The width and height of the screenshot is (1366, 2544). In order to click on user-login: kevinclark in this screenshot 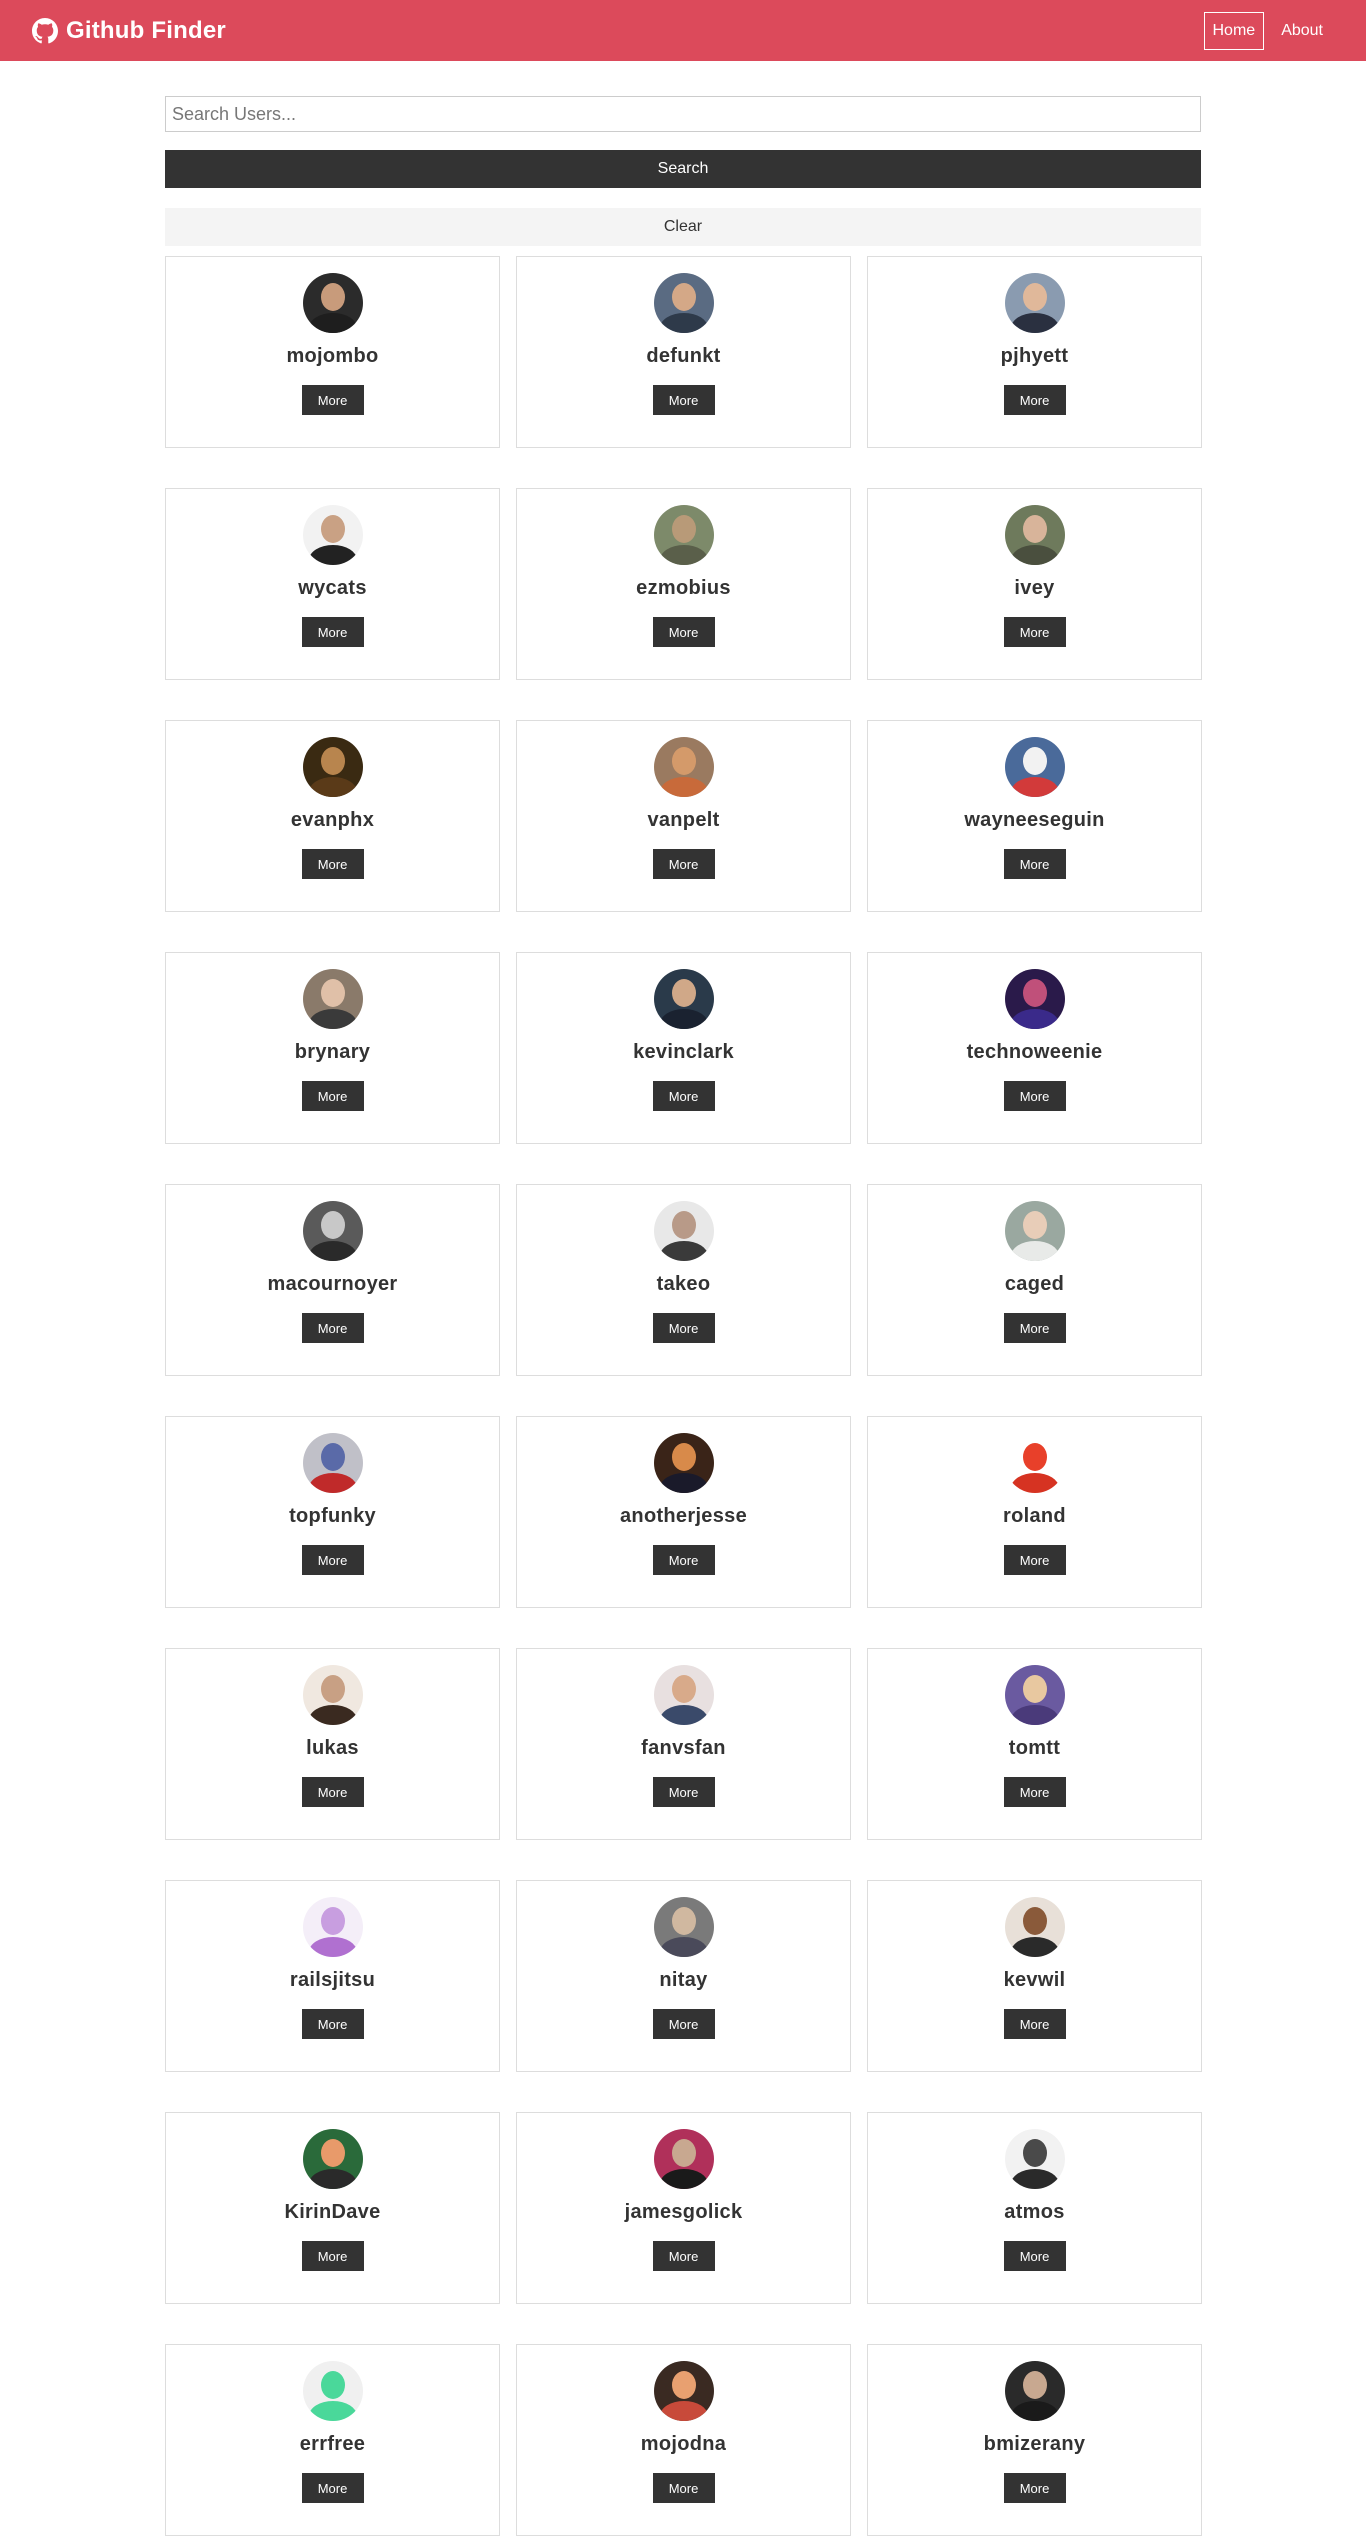, I will do `click(683, 1052)`.